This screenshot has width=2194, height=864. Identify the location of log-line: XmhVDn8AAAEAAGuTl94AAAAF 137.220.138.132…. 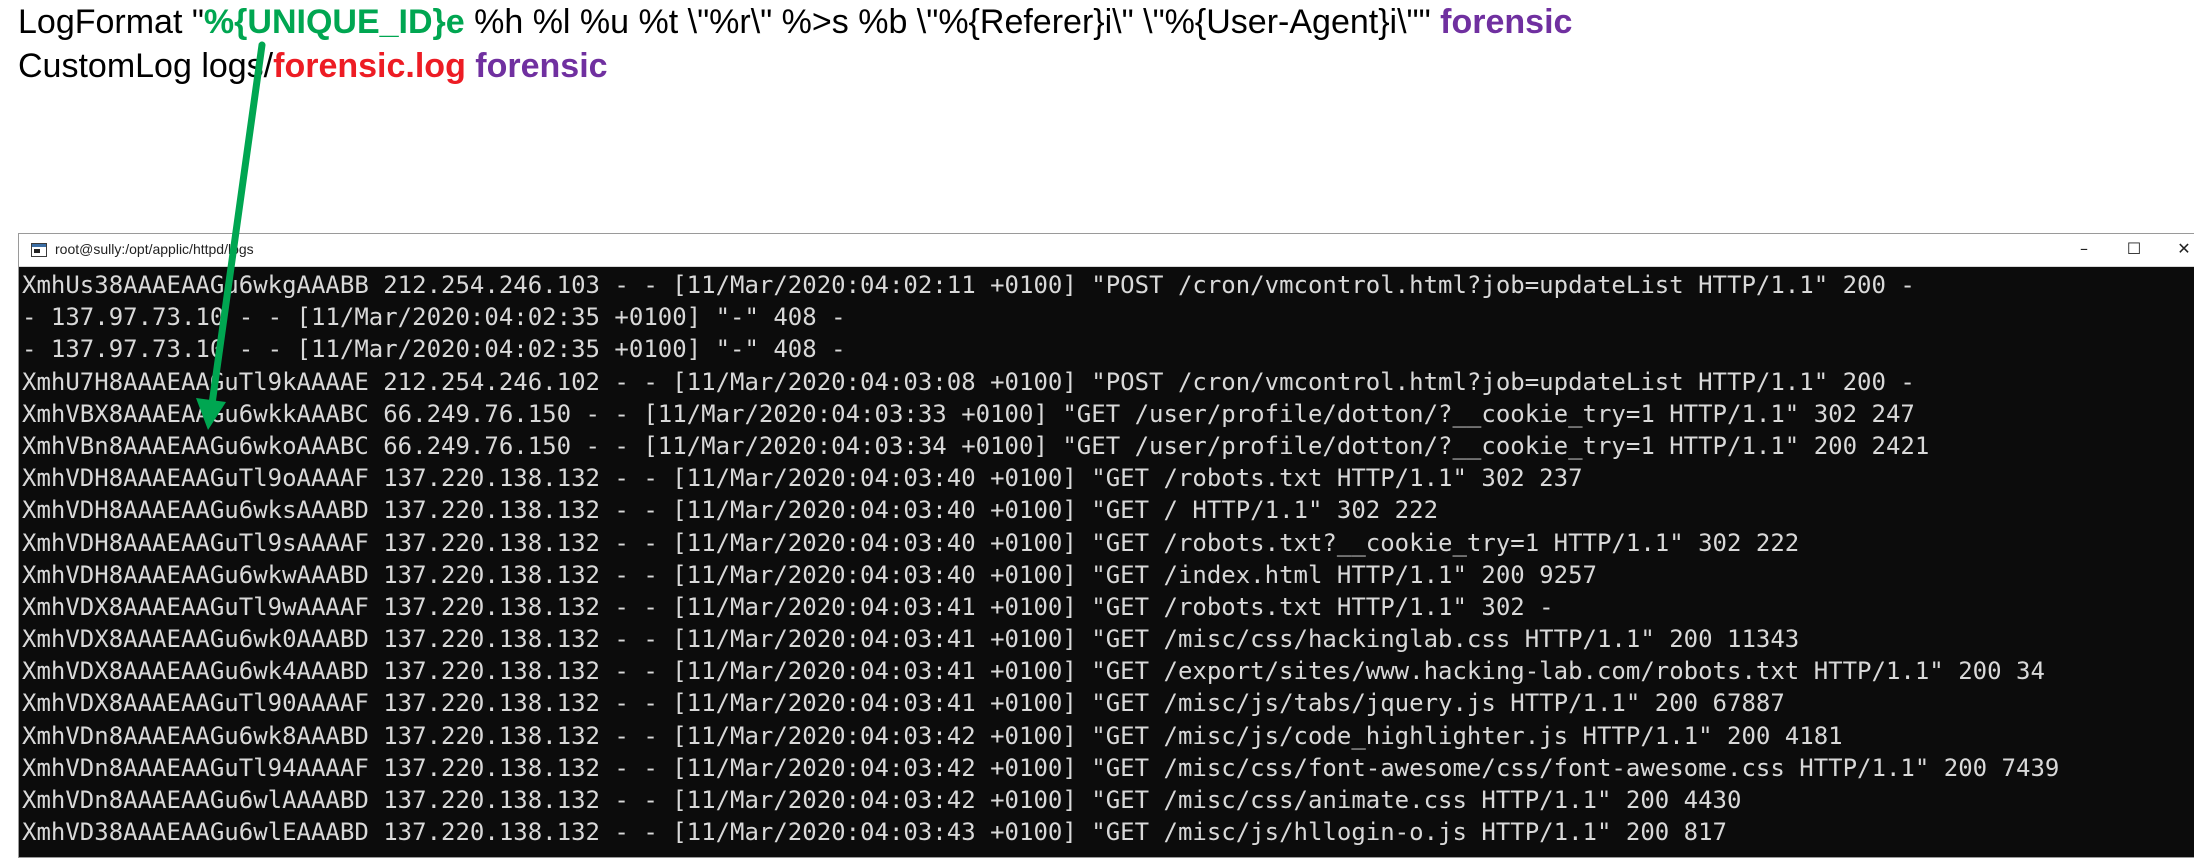
(1041, 767).